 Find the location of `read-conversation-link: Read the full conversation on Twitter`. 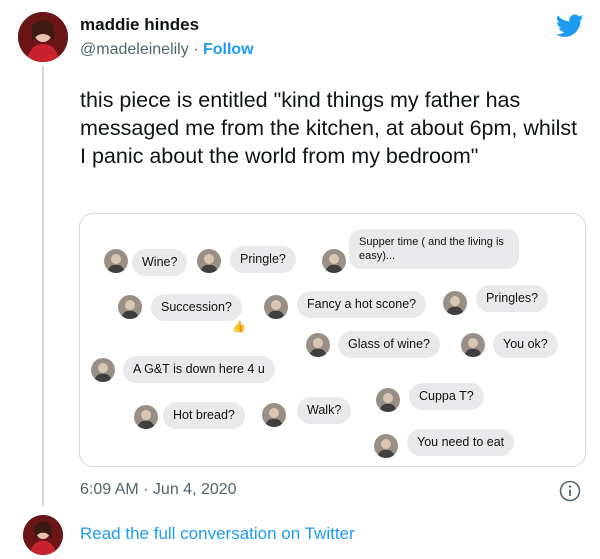

read-conversation-link: Read the full conversation on Twitter is located at coordinates (217, 534).